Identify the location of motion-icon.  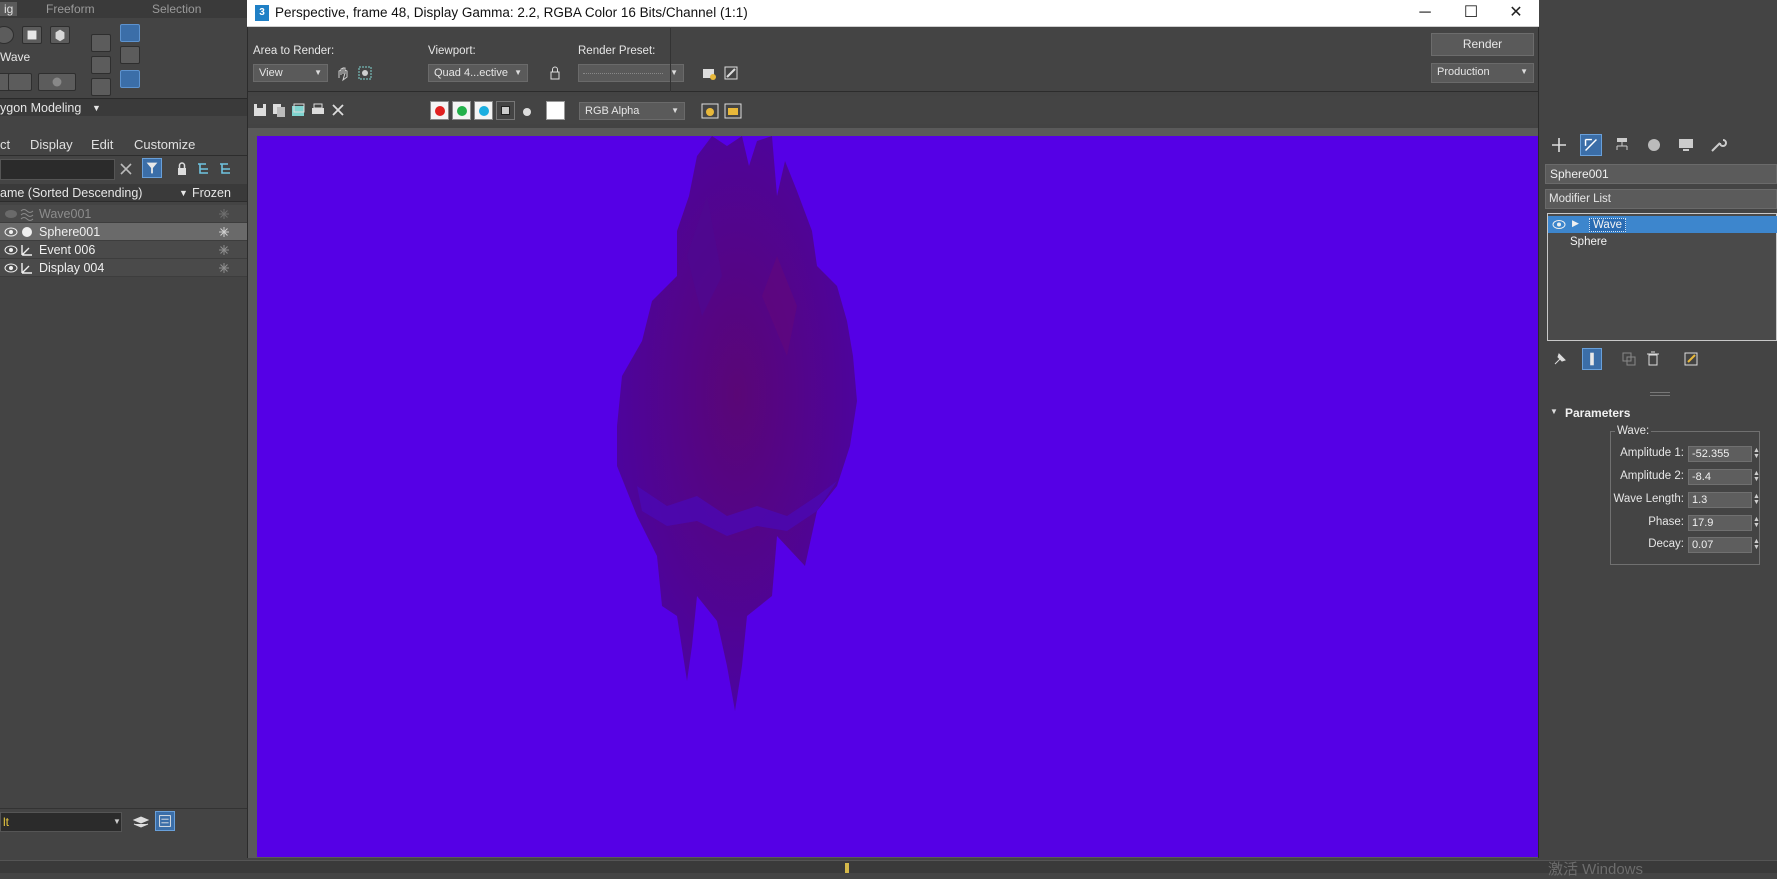
(1654, 145).